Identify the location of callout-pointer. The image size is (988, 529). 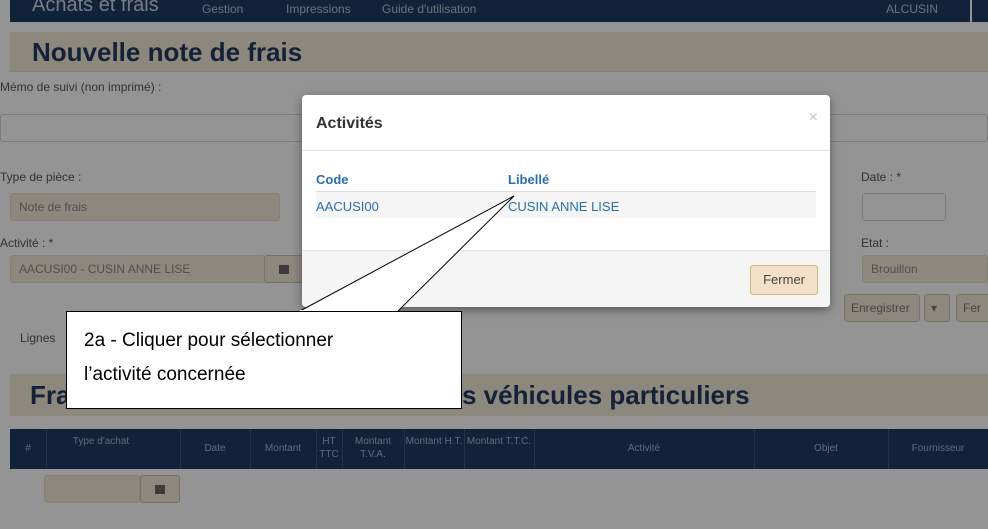
(407, 253).